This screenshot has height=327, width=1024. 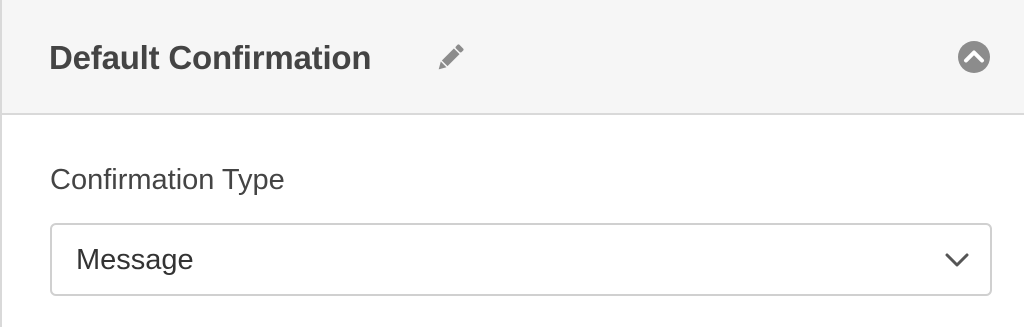 I want to click on chevron-down-icon, so click(x=957, y=260).